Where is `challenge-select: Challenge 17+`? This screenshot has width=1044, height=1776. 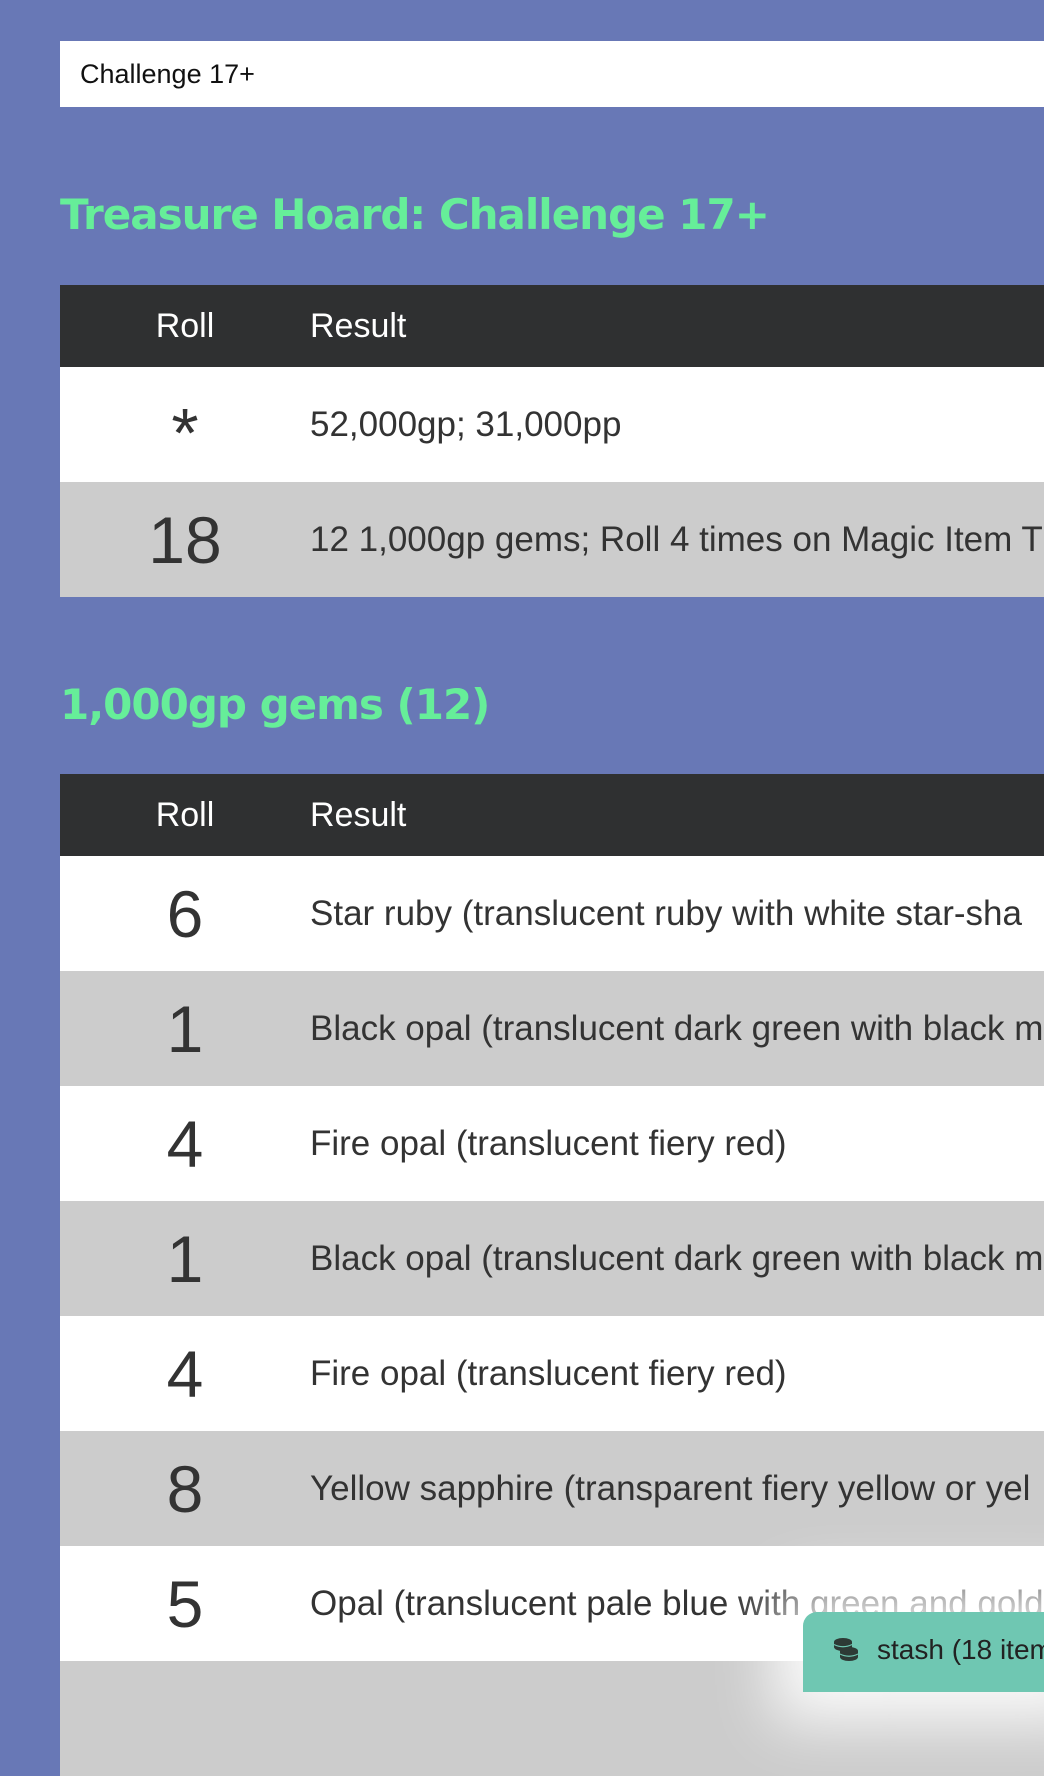
challenge-select: Challenge 17+ is located at coordinates (552, 74).